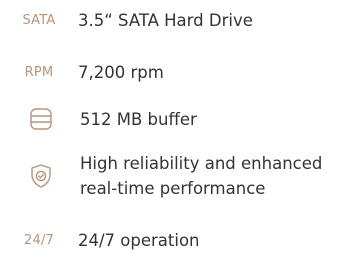 The image size is (364, 255). What do you see at coordinates (139, 240) in the screenshot?
I see `feature-text: 24/7 operation` at bounding box center [139, 240].